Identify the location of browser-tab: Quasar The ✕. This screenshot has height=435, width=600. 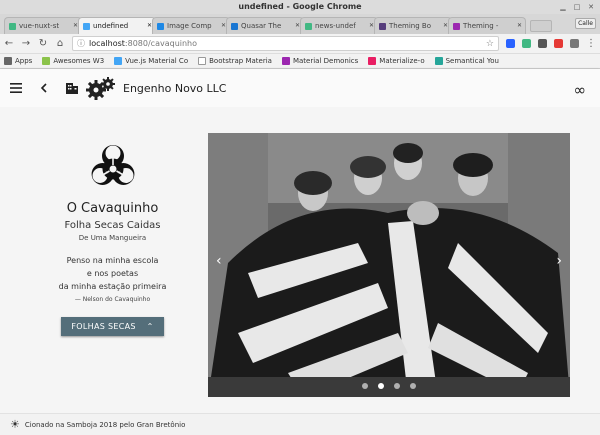
(265, 25).